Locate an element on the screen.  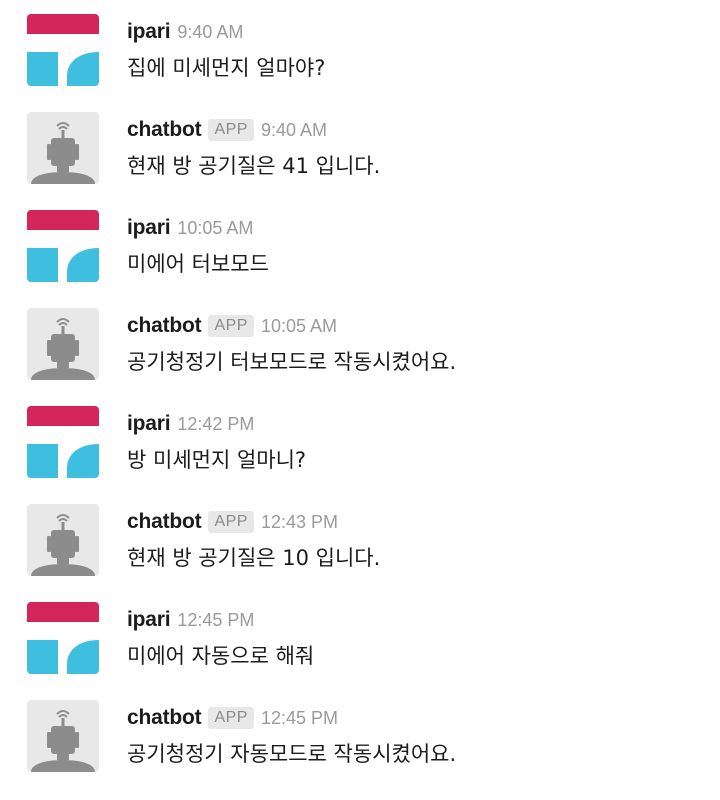
message-text: 방 미세먼지 얼마니? is located at coordinates (217, 460).